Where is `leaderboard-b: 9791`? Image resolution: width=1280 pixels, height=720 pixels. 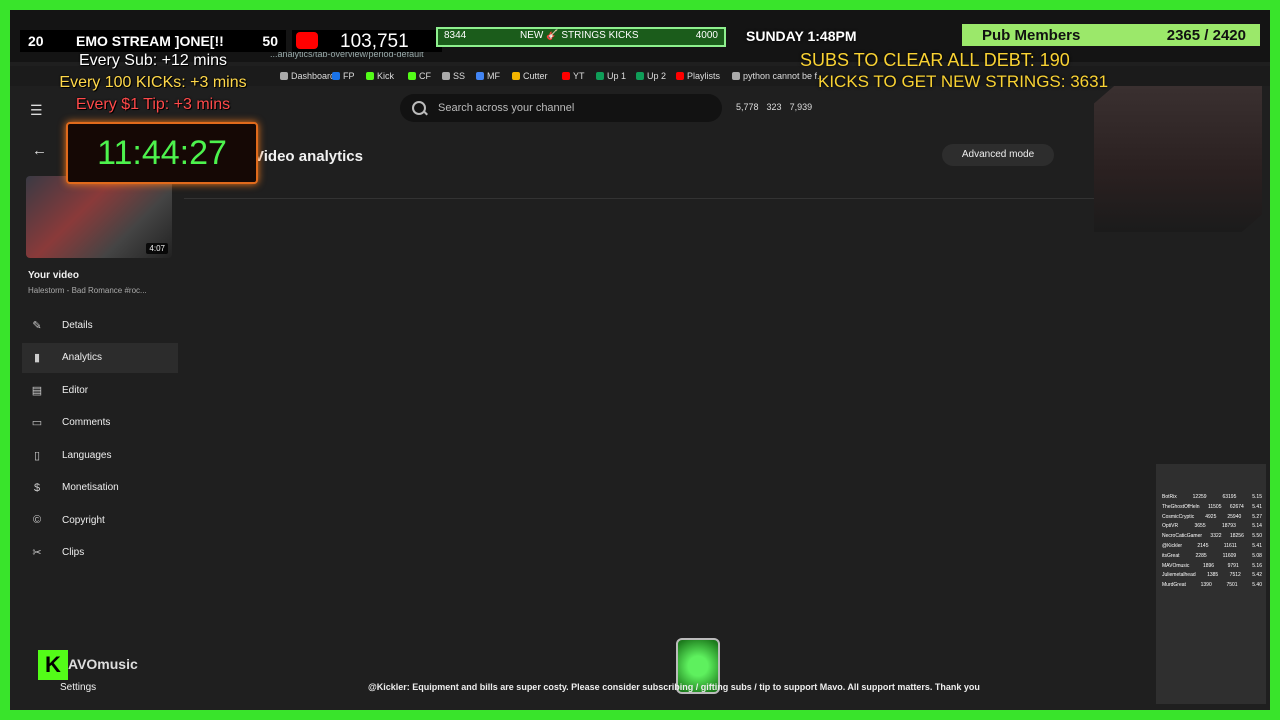 leaderboard-b: 9791 is located at coordinates (1233, 565).